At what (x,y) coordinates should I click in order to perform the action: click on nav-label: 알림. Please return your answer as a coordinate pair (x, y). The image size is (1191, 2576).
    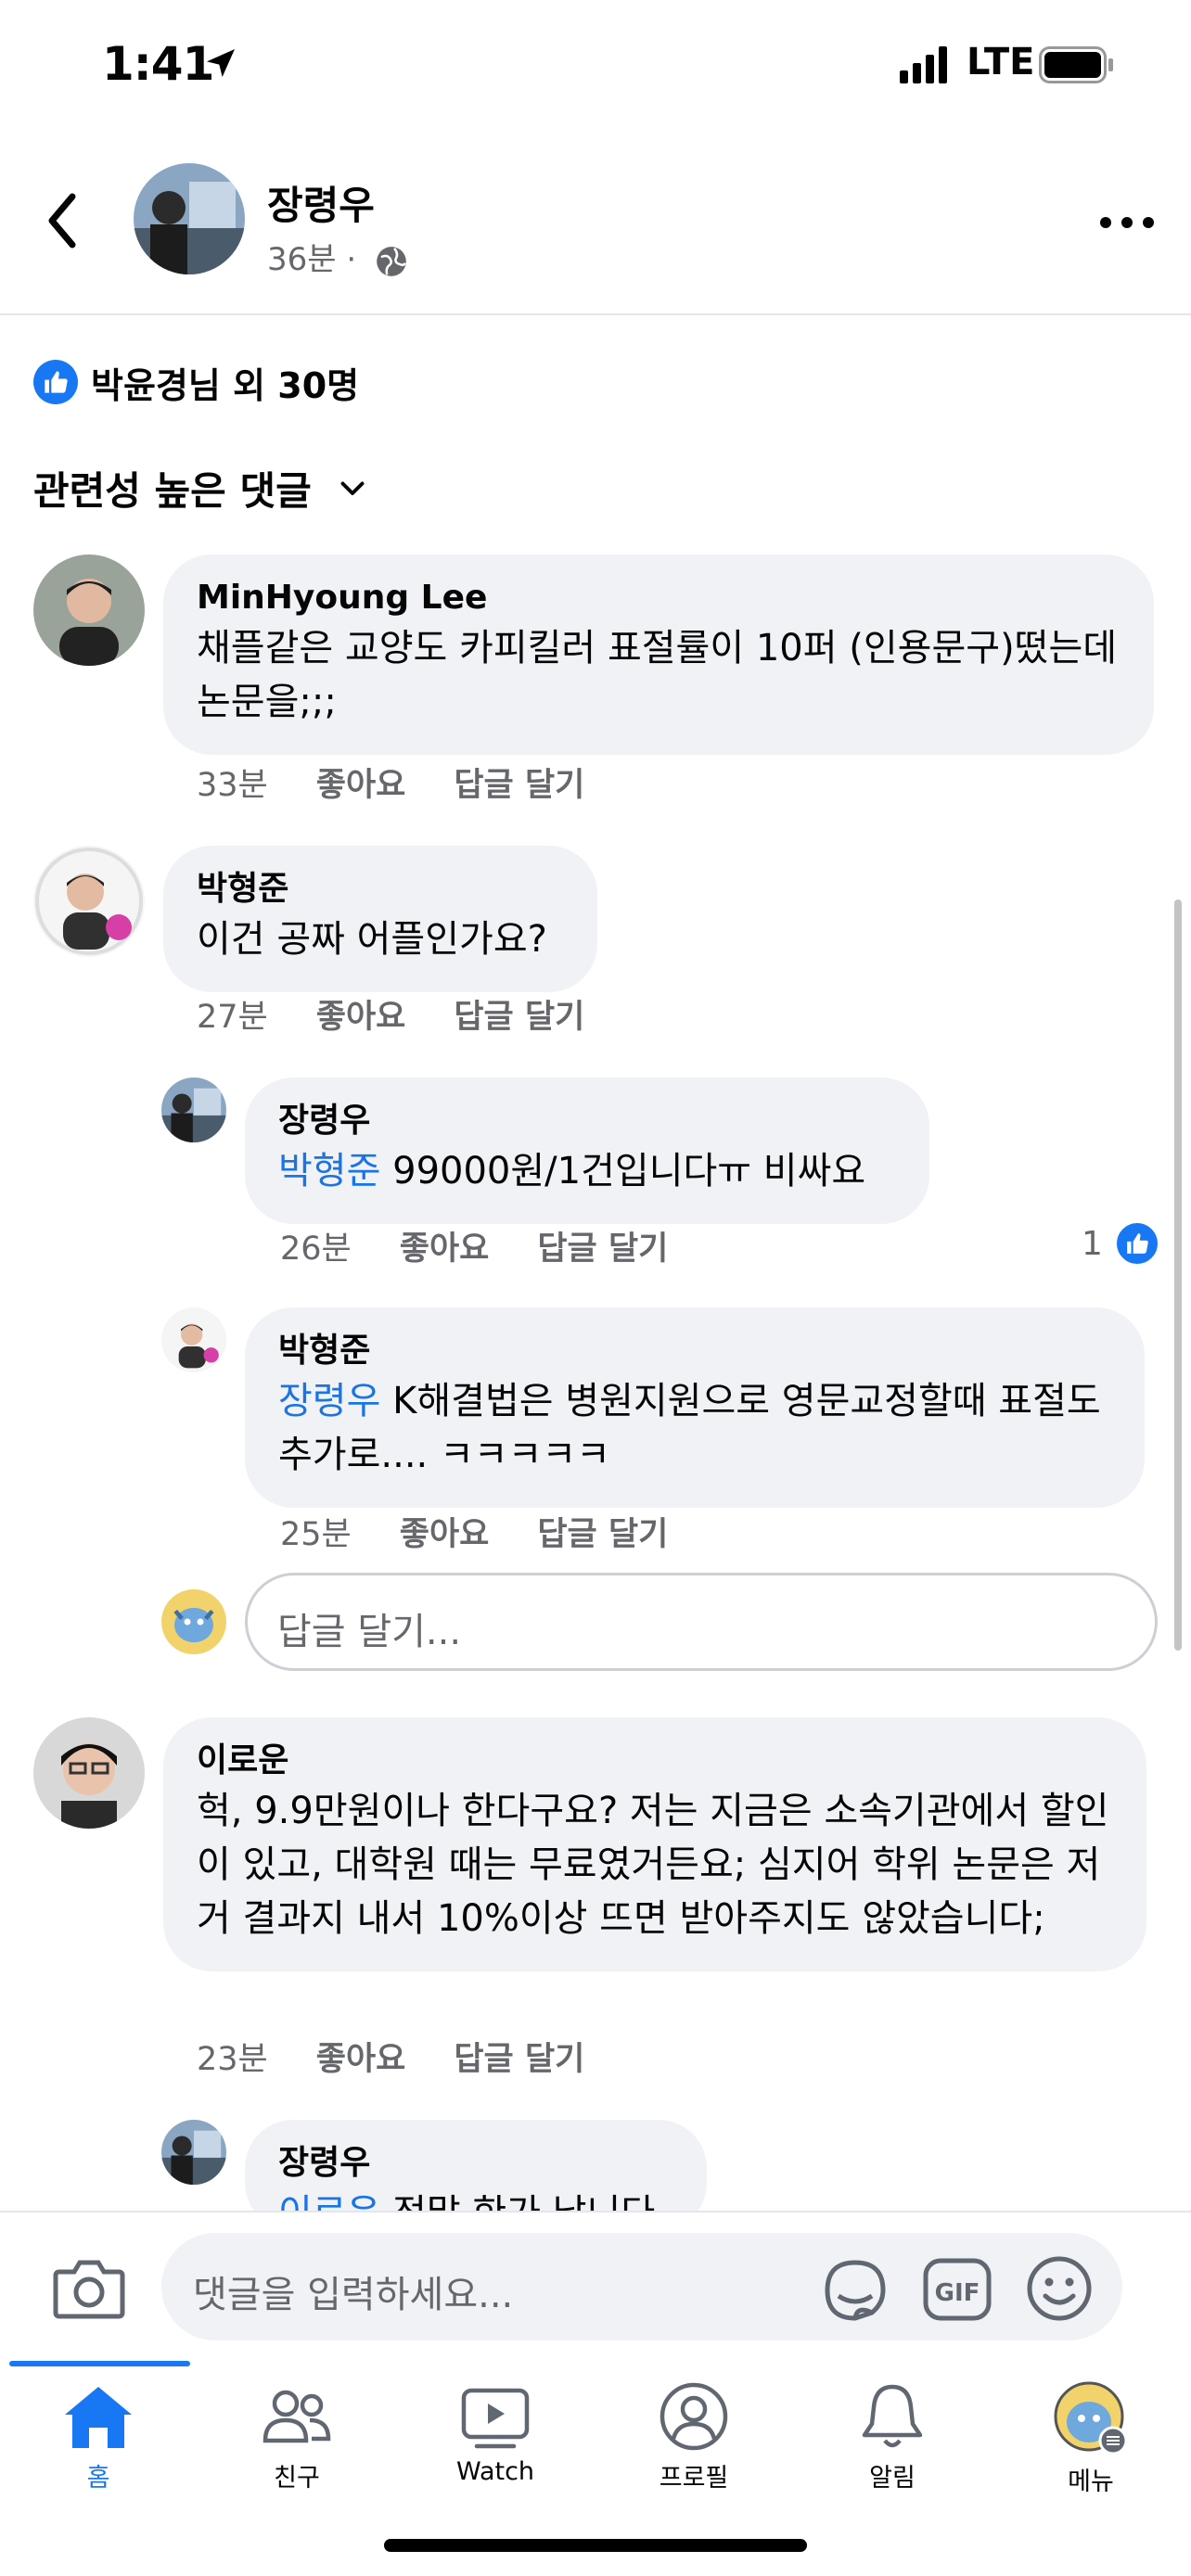
    Looking at the image, I should click on (892, 2478).